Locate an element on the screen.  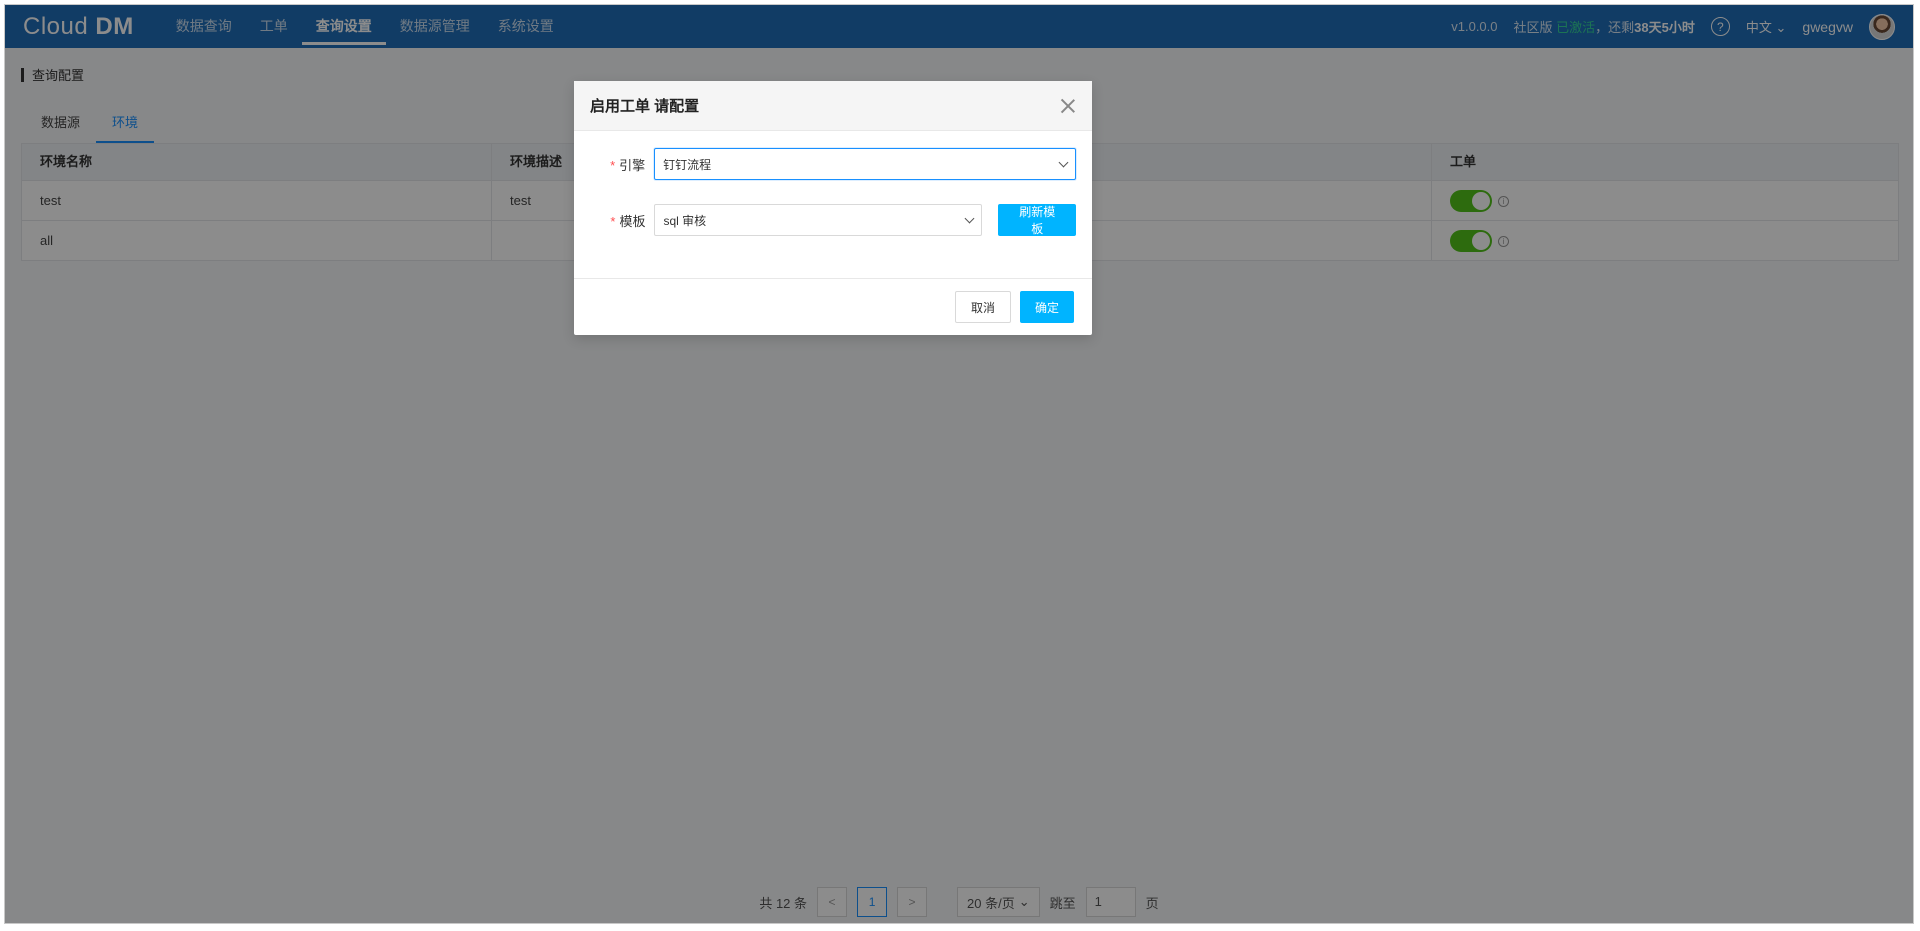
close-icon is located at coordinates (1068, 106).